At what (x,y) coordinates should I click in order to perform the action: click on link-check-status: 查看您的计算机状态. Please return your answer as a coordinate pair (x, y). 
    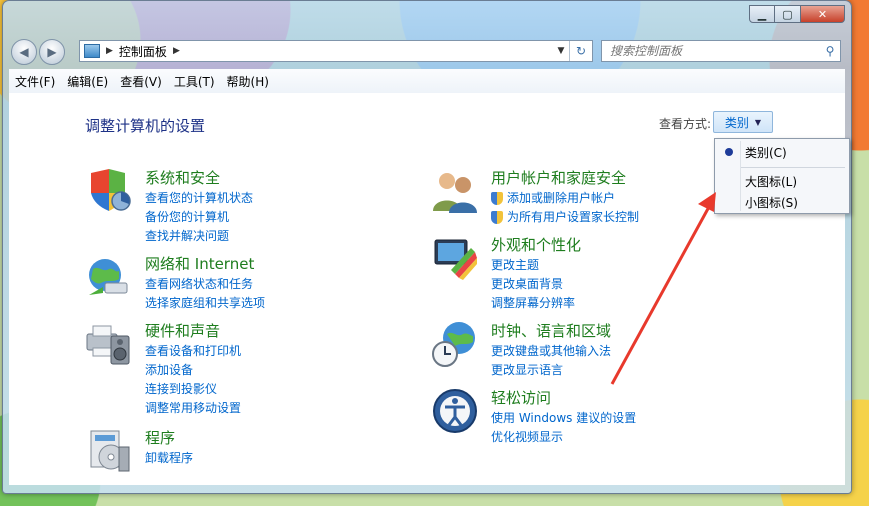
    Looking at the image, I should click on (199, 198).